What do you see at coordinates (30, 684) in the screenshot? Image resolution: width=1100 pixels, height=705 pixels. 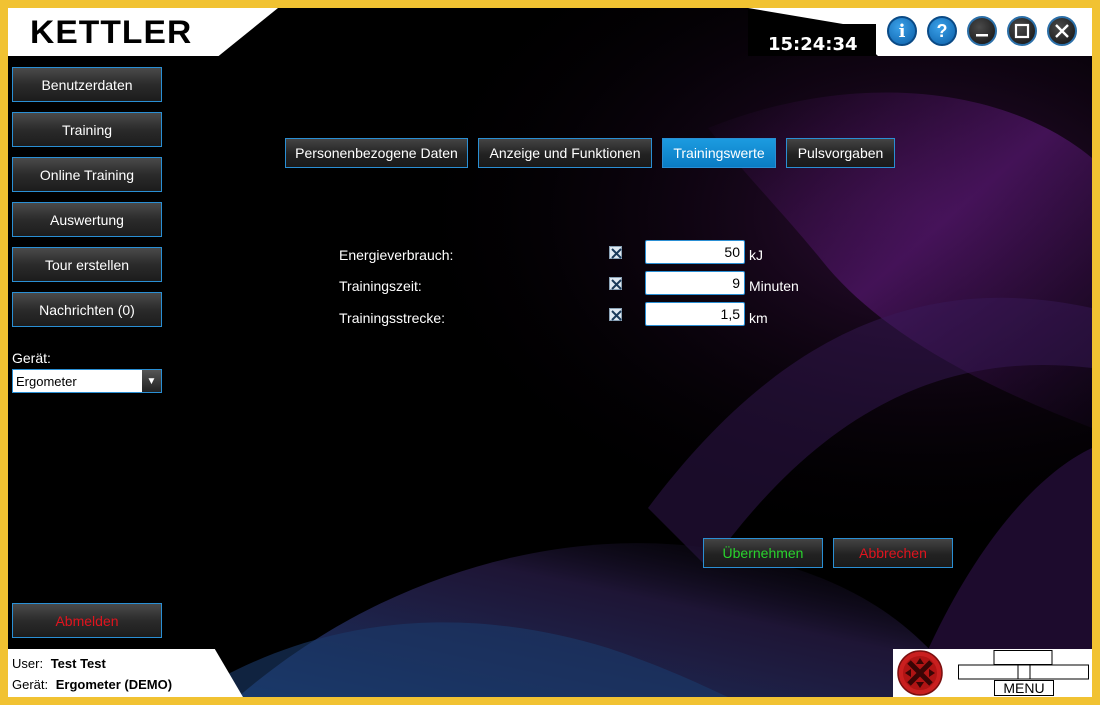 I see `footer-device-label: Gerät:` at bounding box center [30, 684].